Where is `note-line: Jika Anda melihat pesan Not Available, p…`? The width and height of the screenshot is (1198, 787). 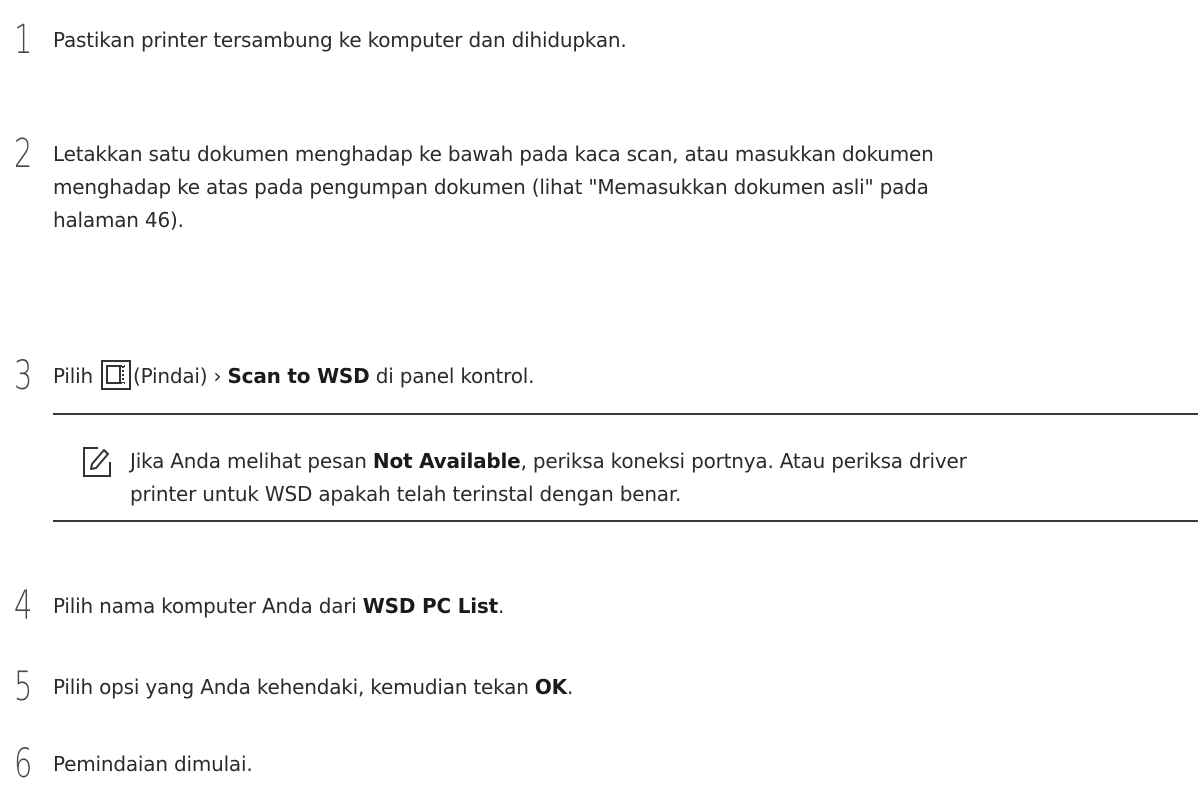
note-line: Jika Anda melihat pesan Not Available, p… is located at coordinates (548, 461).